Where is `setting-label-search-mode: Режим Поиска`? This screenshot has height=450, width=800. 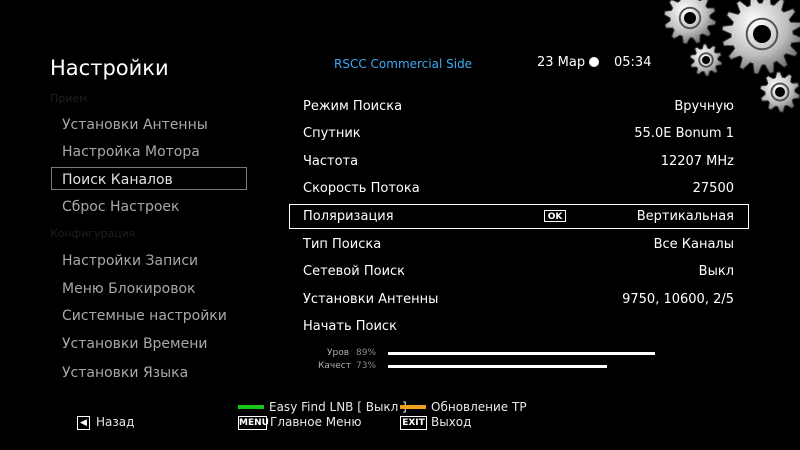
setting-label-search-mode: Режим Поиска is located at coordinates (352, 106).